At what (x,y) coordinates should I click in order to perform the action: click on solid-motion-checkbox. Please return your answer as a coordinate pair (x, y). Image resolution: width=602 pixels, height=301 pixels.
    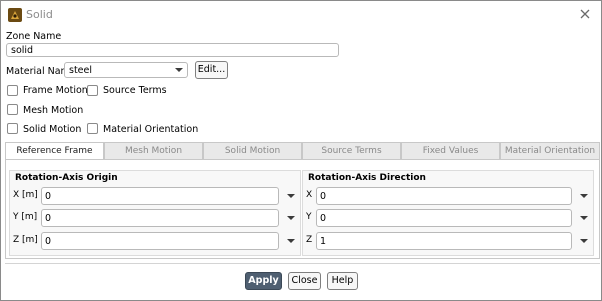
    Looking at the image, I should click on (12, 128).